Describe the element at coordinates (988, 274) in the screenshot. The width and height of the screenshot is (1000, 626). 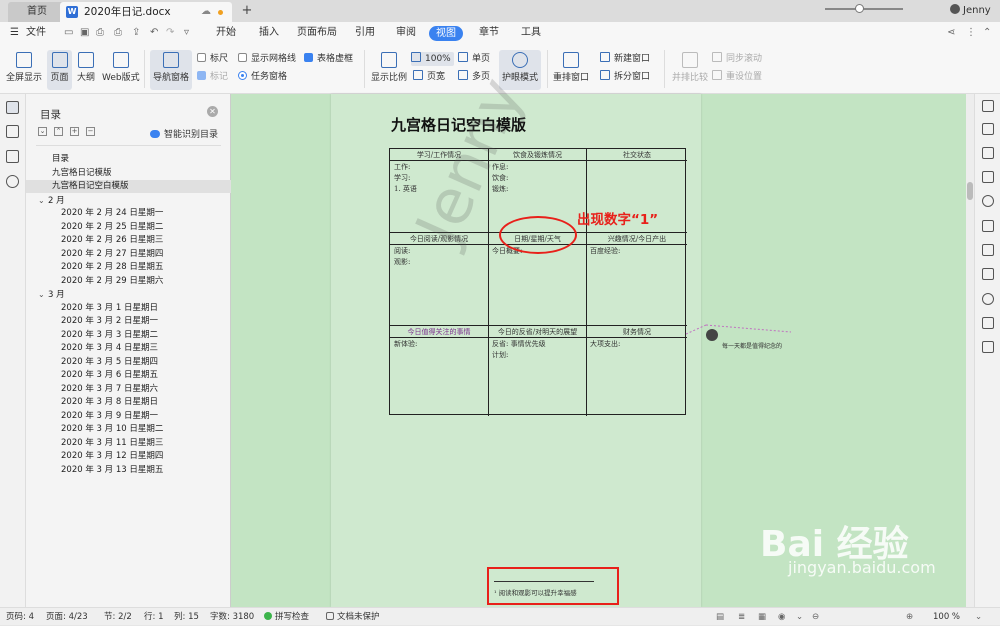
I see `settings-sliders-icon` at that location.